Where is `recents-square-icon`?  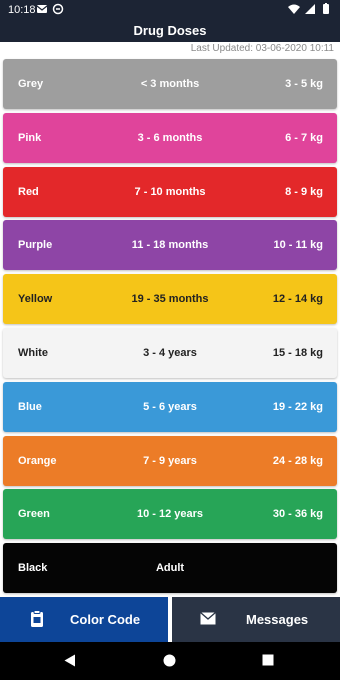
recents-square-icon is located at coordinates (268, 660).